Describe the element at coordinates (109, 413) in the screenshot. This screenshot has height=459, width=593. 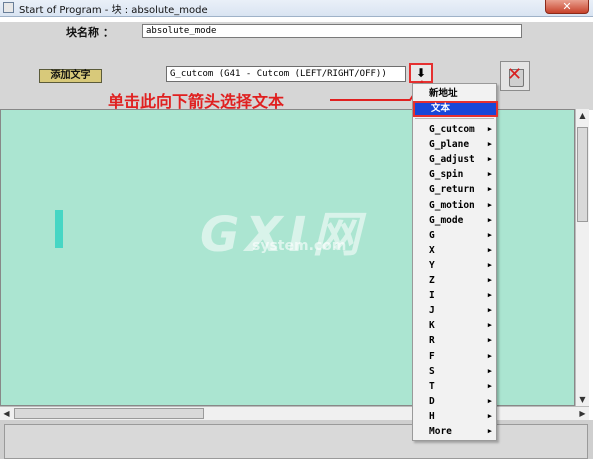
I see `horizontal-scroll-thumb` at that location.